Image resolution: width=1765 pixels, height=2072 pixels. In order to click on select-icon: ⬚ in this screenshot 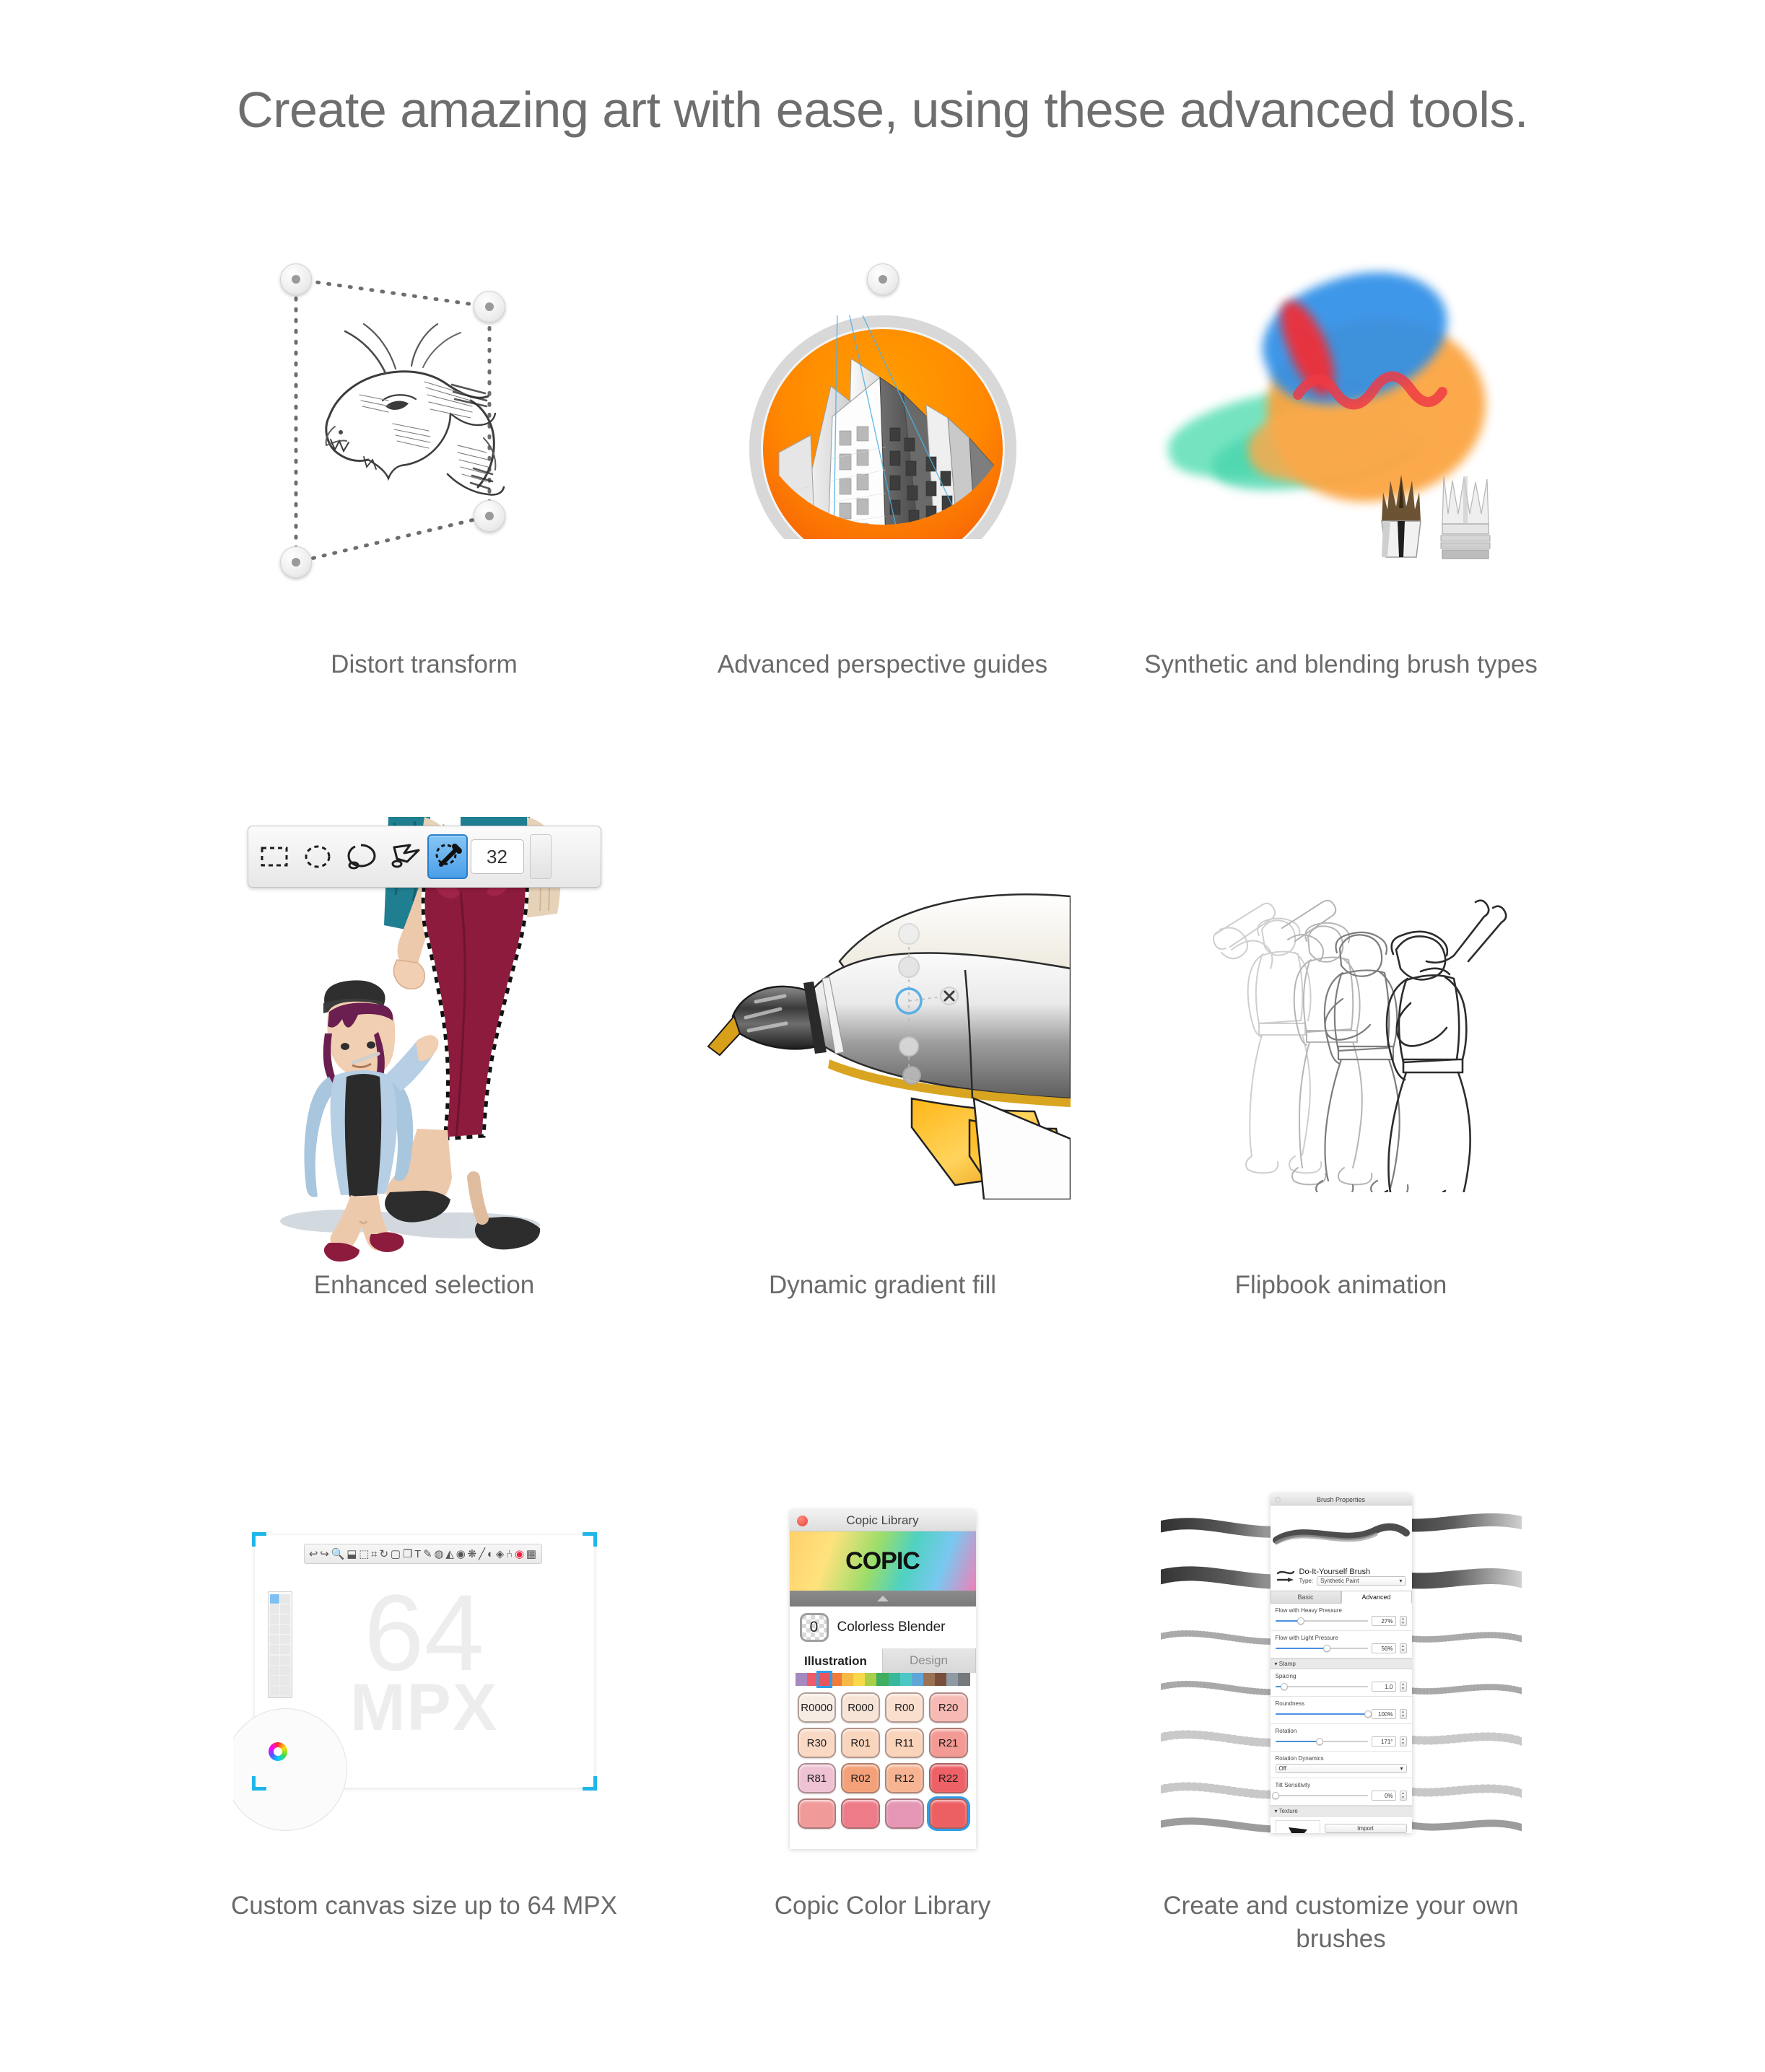, I will do `click(364, 1553)`.